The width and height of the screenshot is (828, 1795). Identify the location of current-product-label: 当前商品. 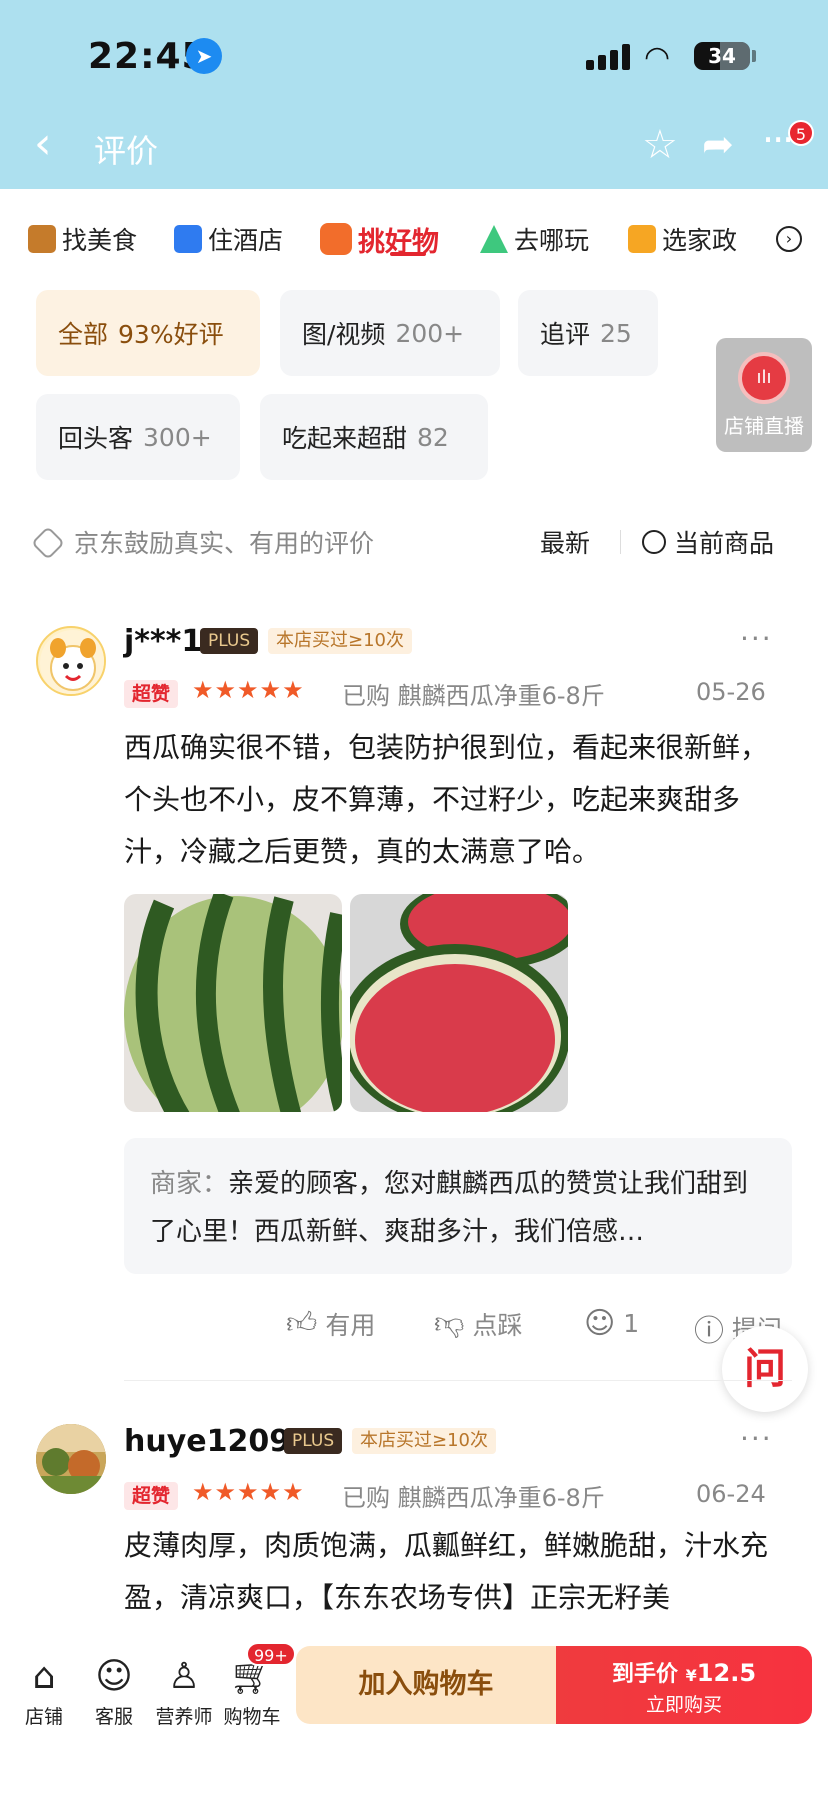
(724, 543).